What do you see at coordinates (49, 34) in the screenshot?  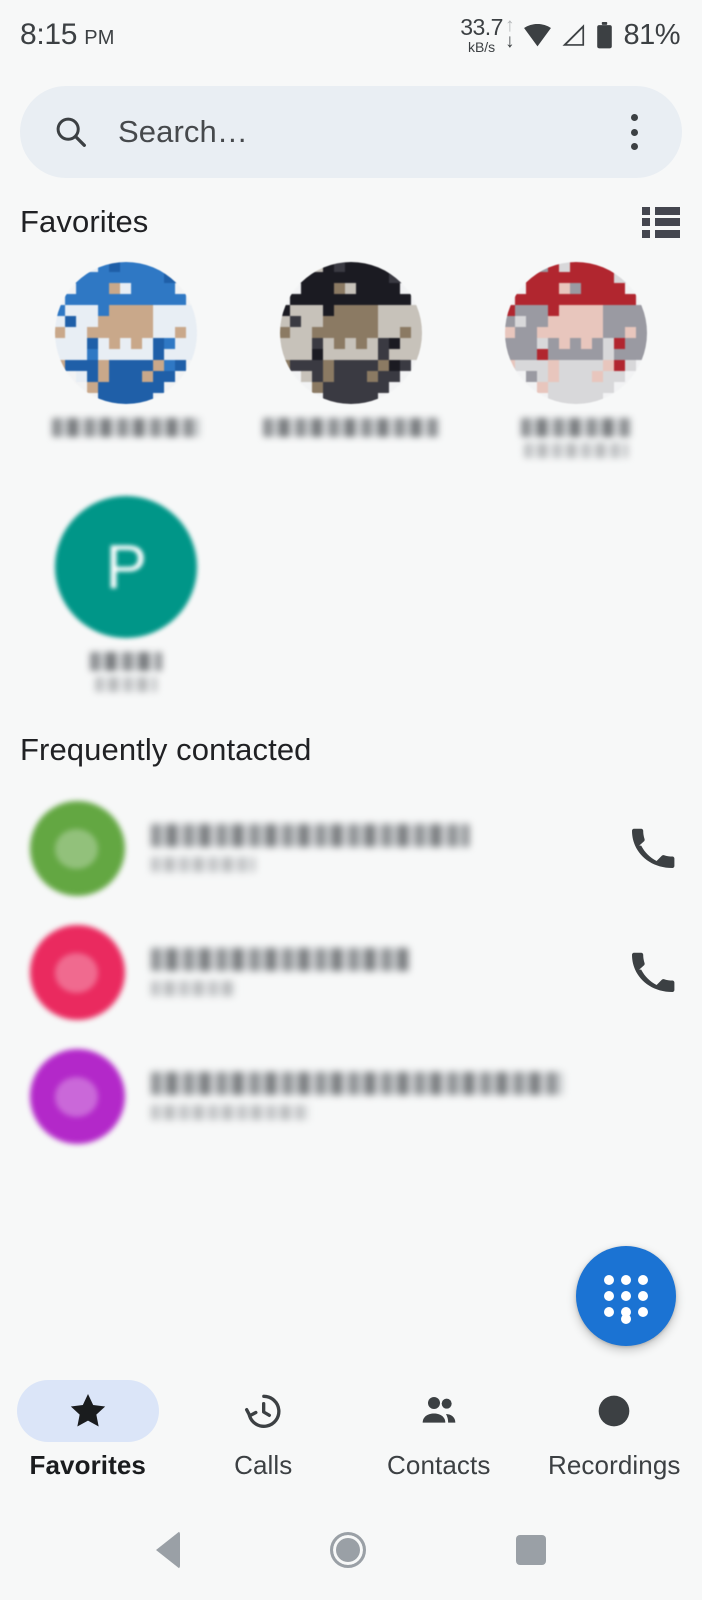 I see `status-time: 8:15` at bounding box center [49, 34].